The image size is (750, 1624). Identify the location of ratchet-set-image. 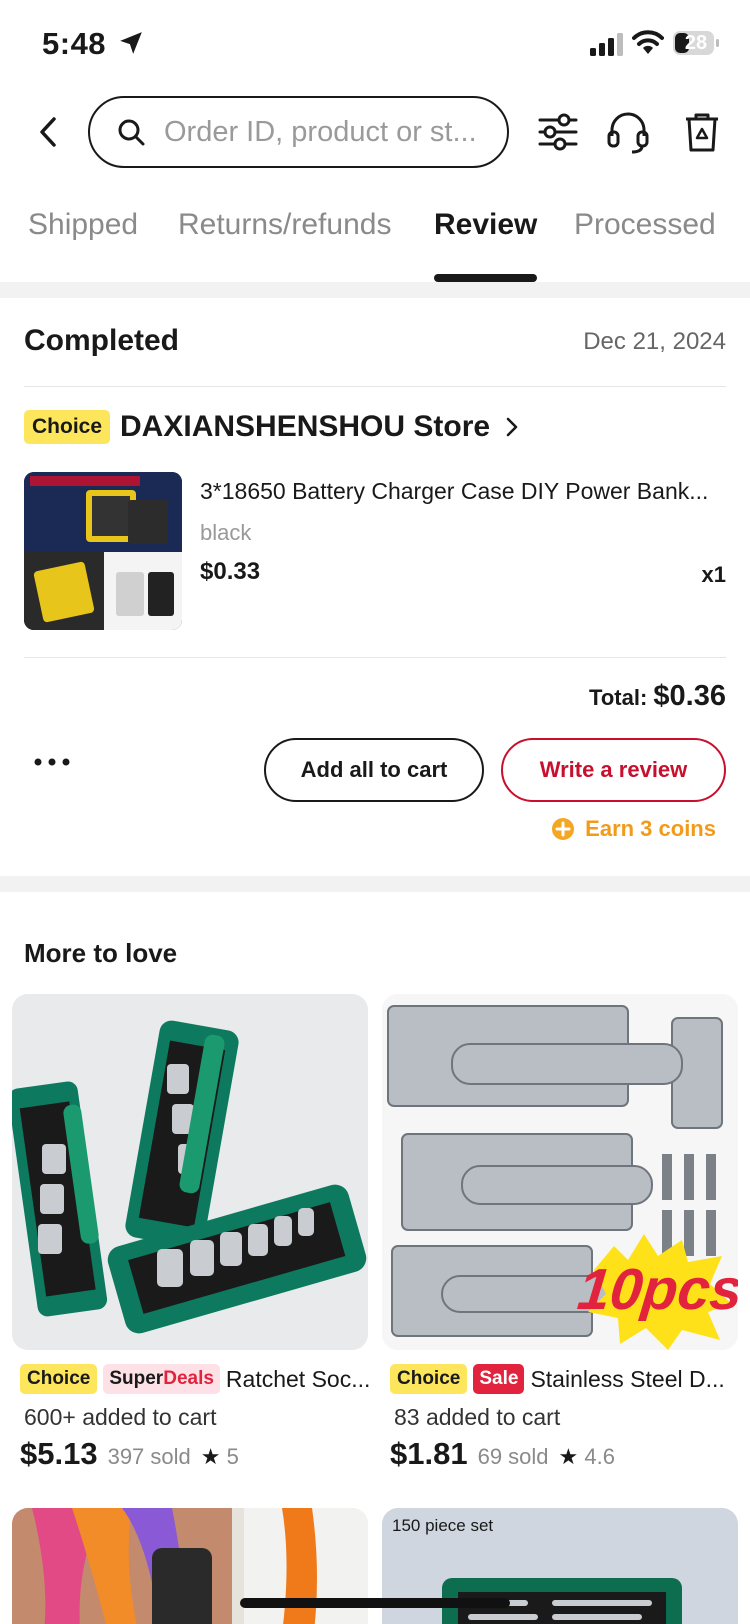
(190, 1172).